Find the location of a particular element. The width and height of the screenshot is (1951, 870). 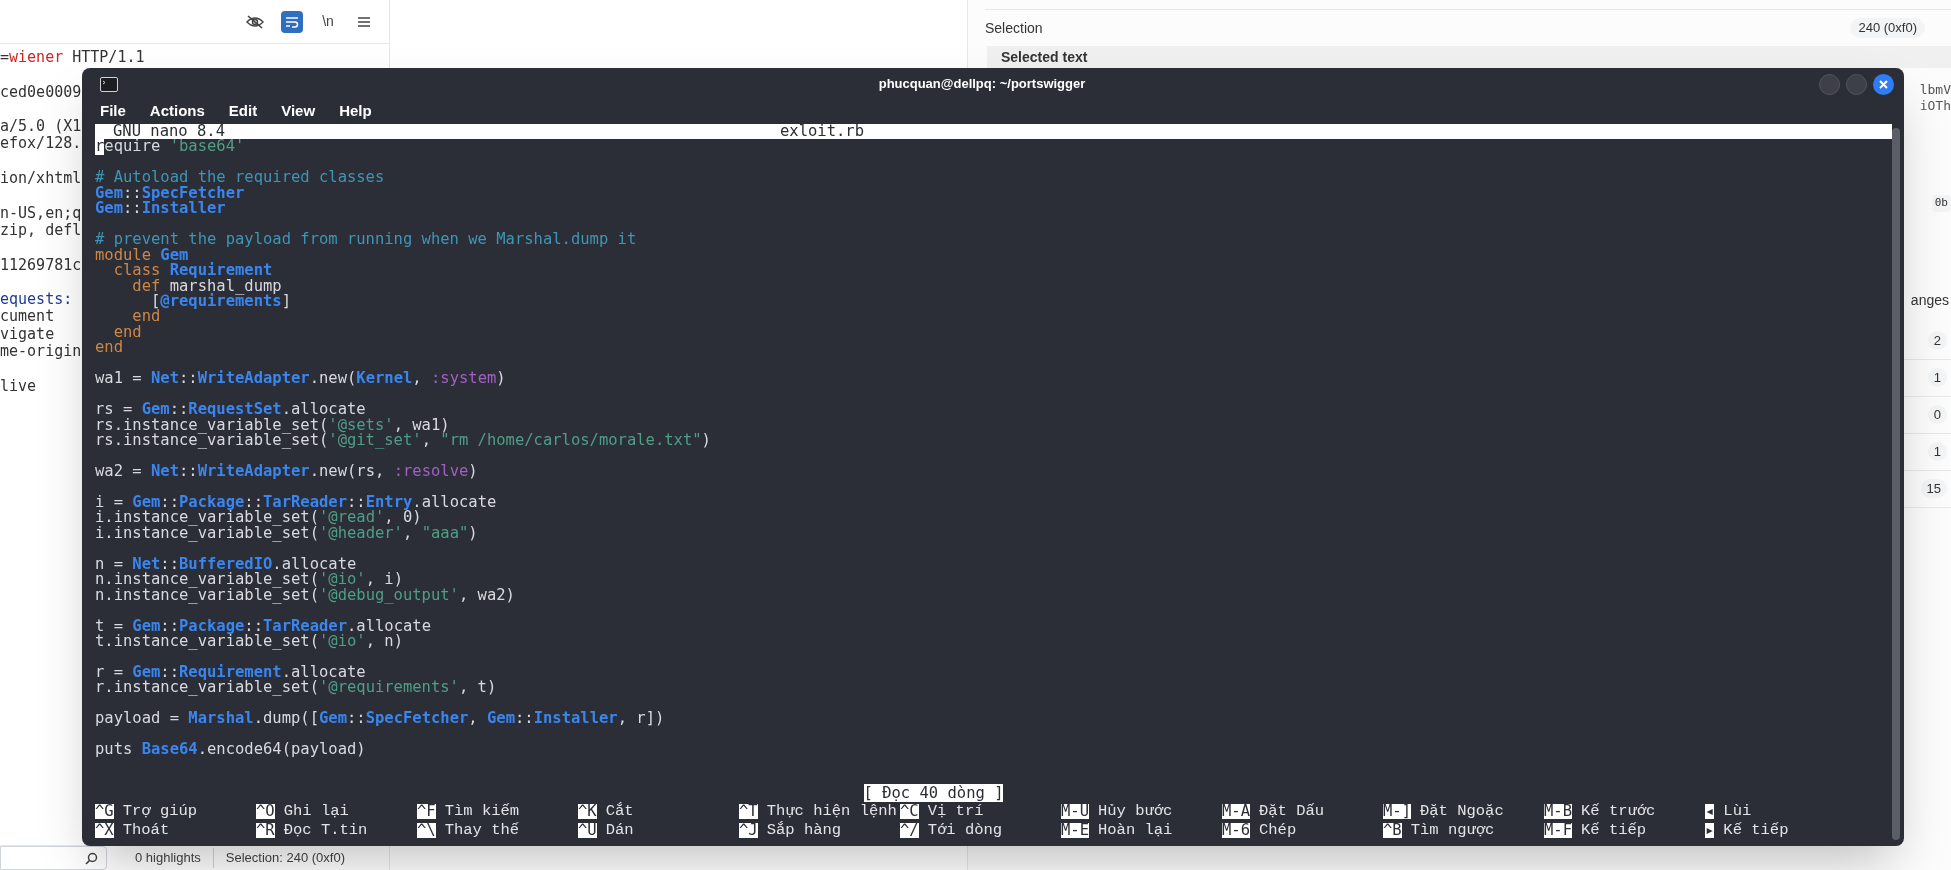

close-button is located at coordinates (1883, 84).